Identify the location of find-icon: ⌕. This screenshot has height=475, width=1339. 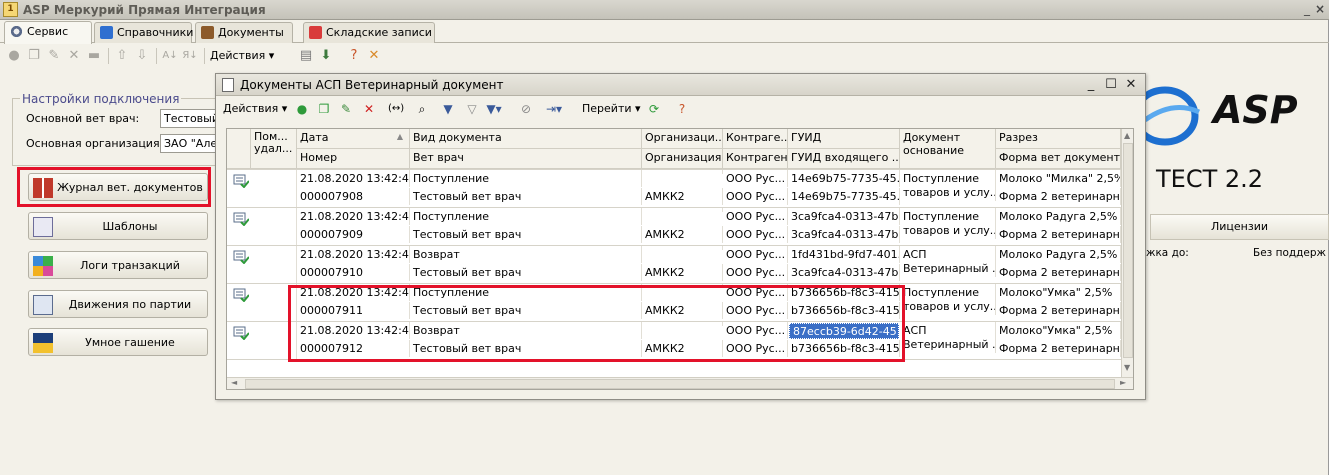
(422, 109).